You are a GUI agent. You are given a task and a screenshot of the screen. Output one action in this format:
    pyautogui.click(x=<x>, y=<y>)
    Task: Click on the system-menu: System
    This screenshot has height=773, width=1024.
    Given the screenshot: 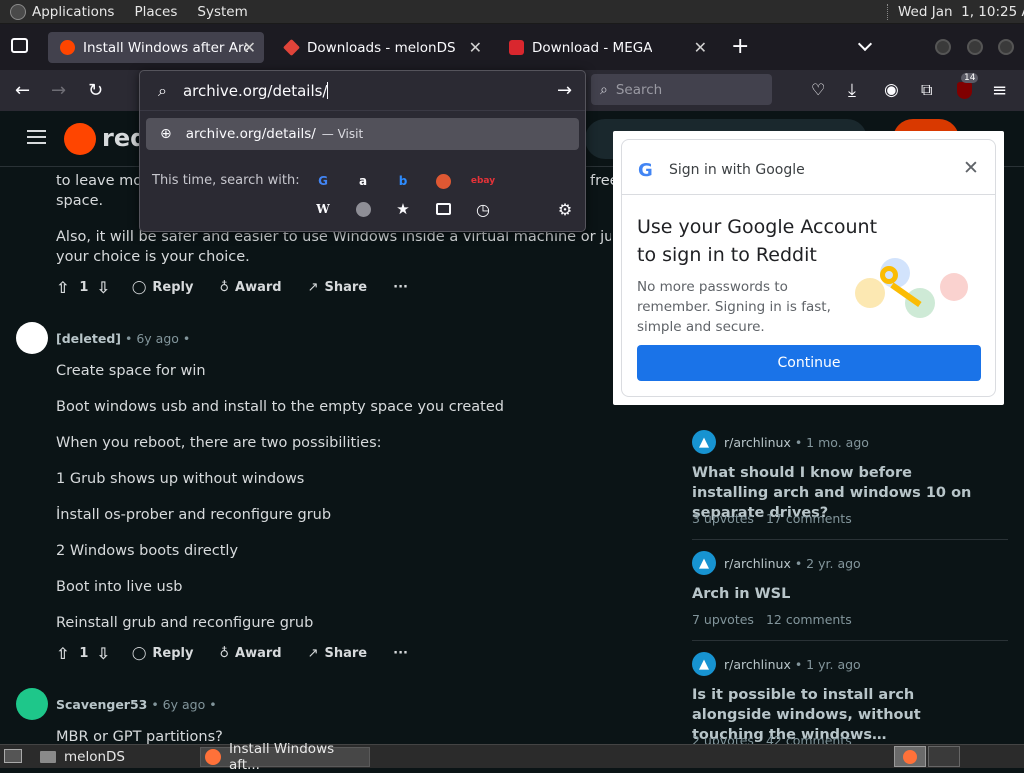 What is the action you would take?
    pyautogui.click(x=222, y=12)
    